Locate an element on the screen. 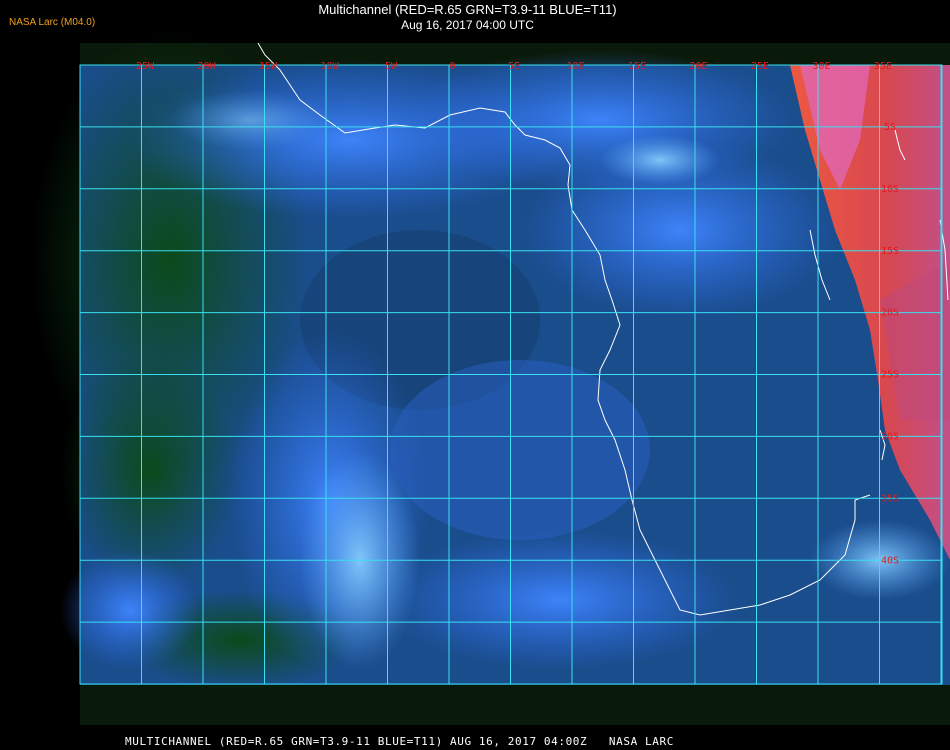 The width and height of the screenshot is (950, 750). longitude-label: 10E is located at coordinates (575, 66).